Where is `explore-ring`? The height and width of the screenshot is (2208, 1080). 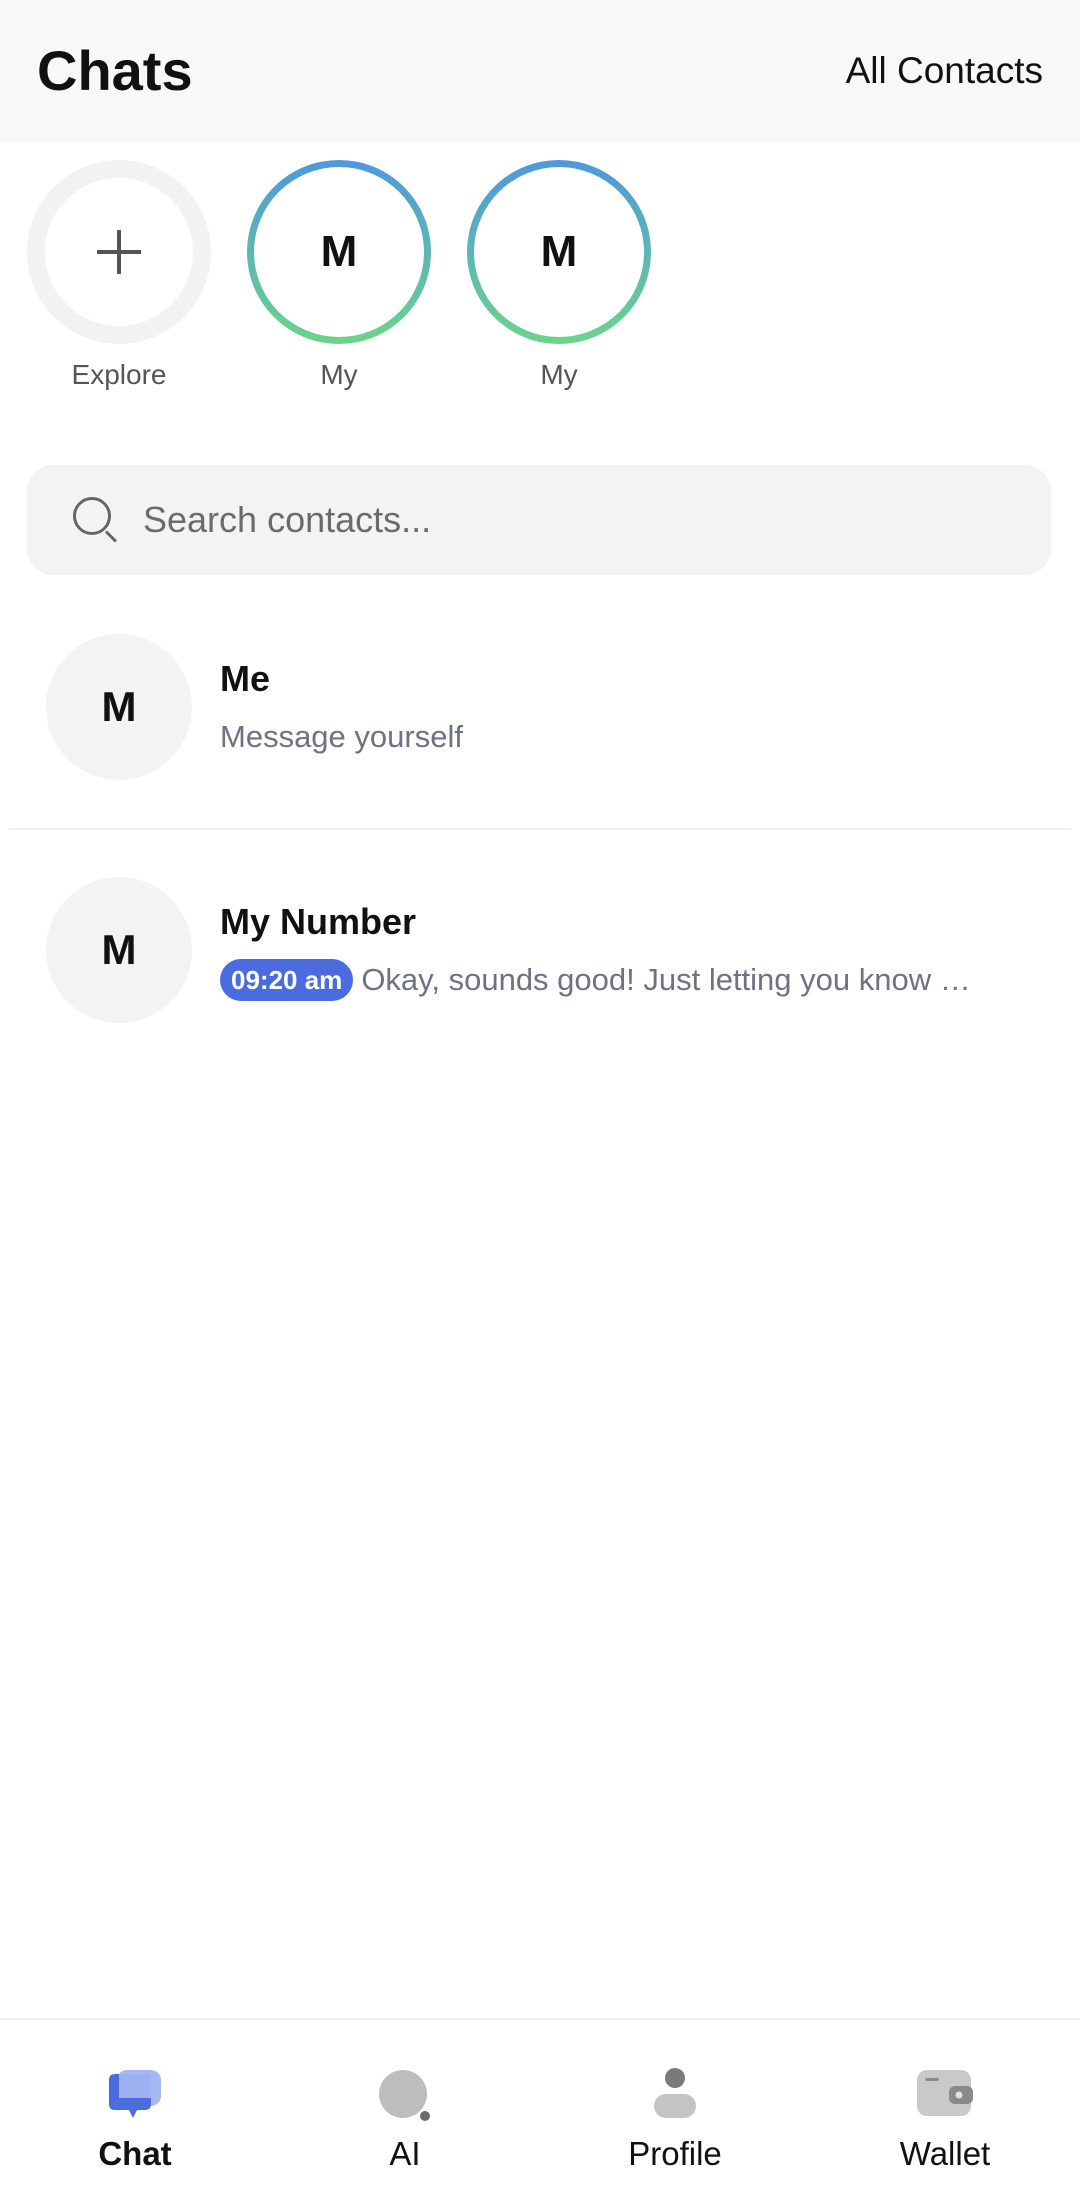 explore-ring is located at coordinates (119, 252).